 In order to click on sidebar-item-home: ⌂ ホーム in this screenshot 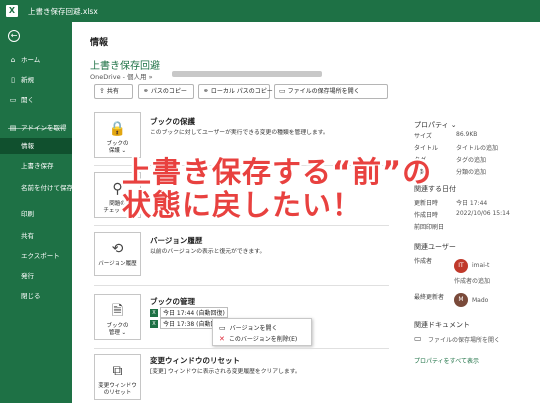, I will do `click(36, 60)`.